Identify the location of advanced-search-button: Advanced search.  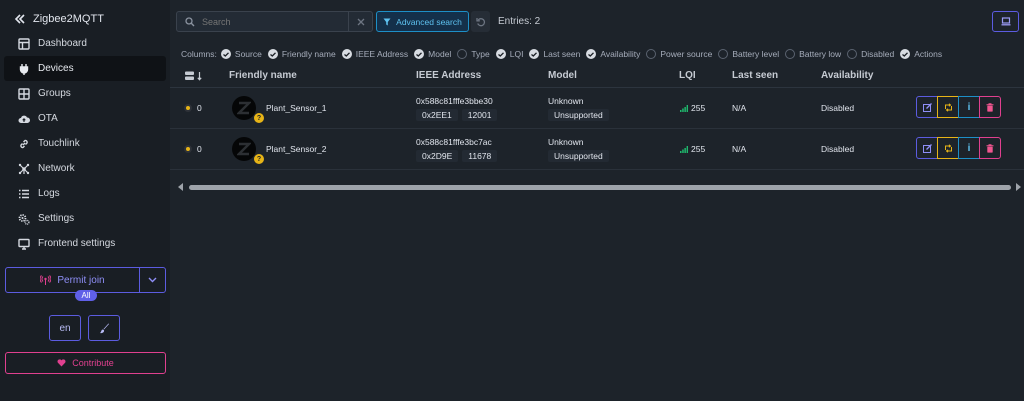
(422, 21).